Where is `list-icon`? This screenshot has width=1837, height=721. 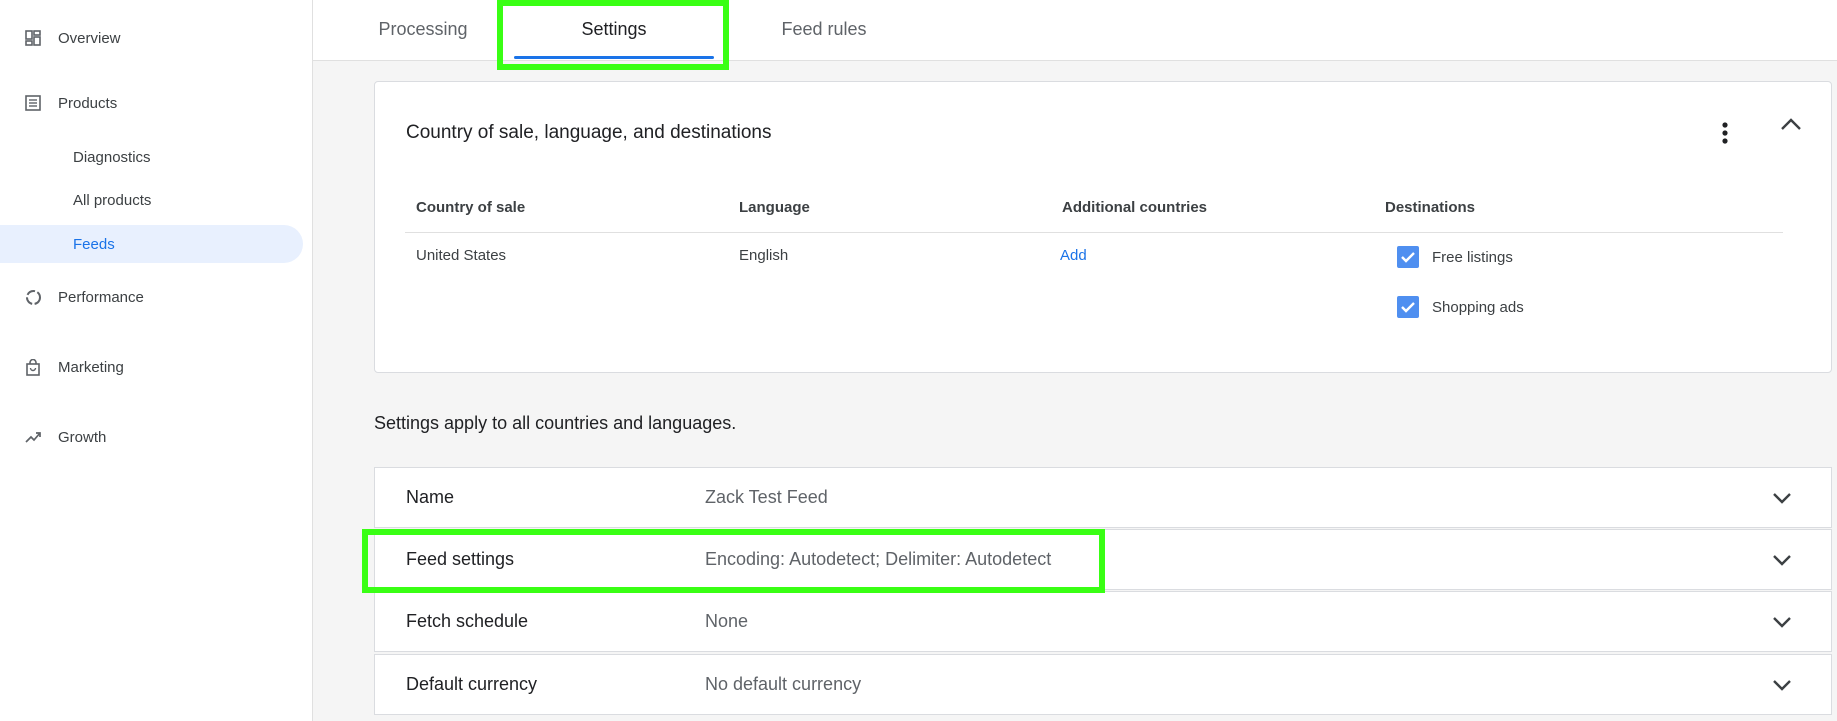 list-icon is located at coordinates (33, 103).